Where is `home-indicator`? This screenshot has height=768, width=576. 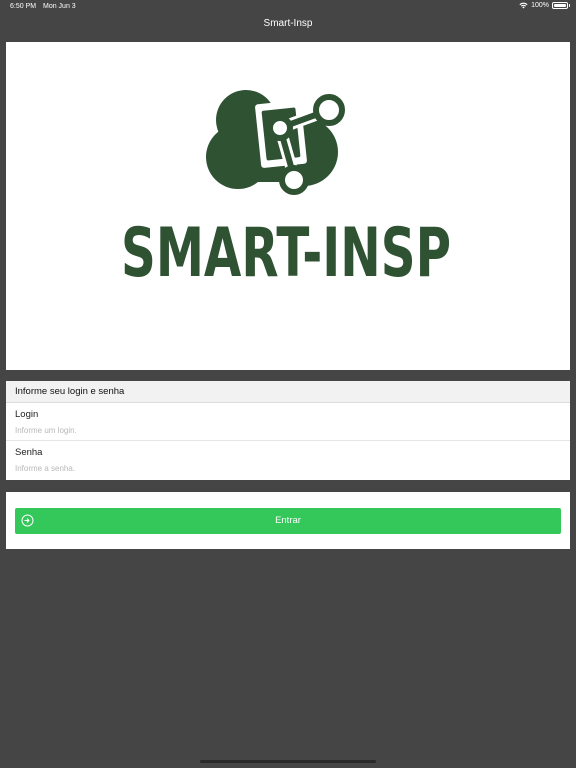 home-indicator is located at coordinates (288, 761).